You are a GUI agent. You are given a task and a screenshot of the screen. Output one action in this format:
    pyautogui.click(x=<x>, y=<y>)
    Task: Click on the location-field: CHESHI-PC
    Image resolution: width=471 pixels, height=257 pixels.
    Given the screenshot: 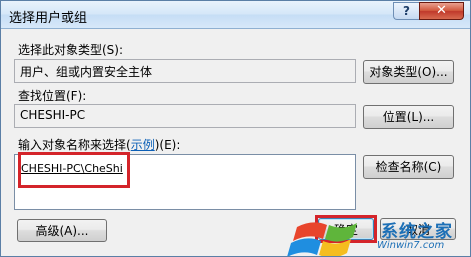 What is the action you would take?
    pyautogui.click(x=185, y=116)
    